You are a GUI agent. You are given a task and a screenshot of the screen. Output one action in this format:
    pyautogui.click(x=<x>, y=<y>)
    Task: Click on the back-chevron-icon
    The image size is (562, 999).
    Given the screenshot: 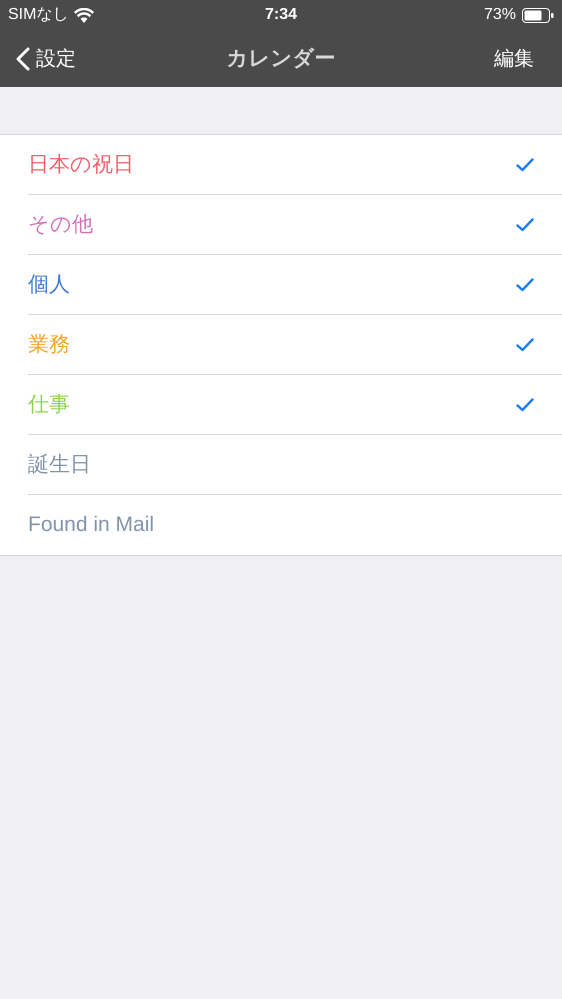 What is the action you would take?
    pyautogui.click(x=23, y=58)
    